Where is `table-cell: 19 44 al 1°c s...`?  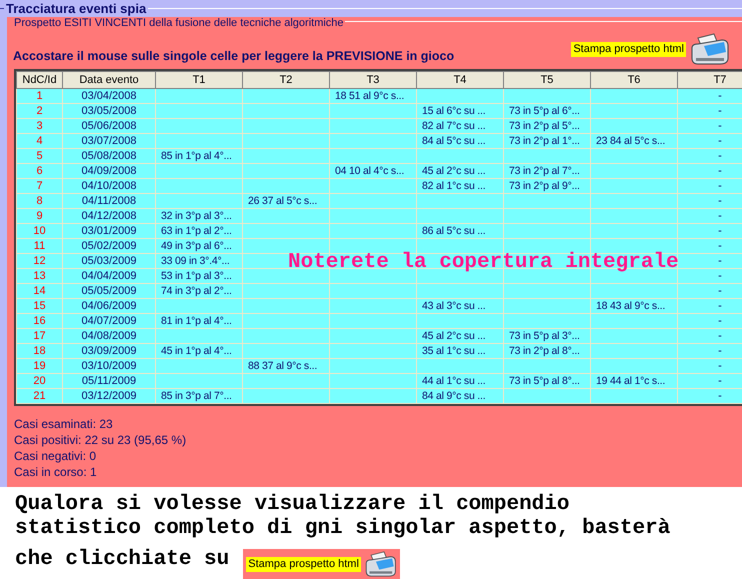
table-cell: 19 44 al 1°c s... is located at coordinates (634, 381).